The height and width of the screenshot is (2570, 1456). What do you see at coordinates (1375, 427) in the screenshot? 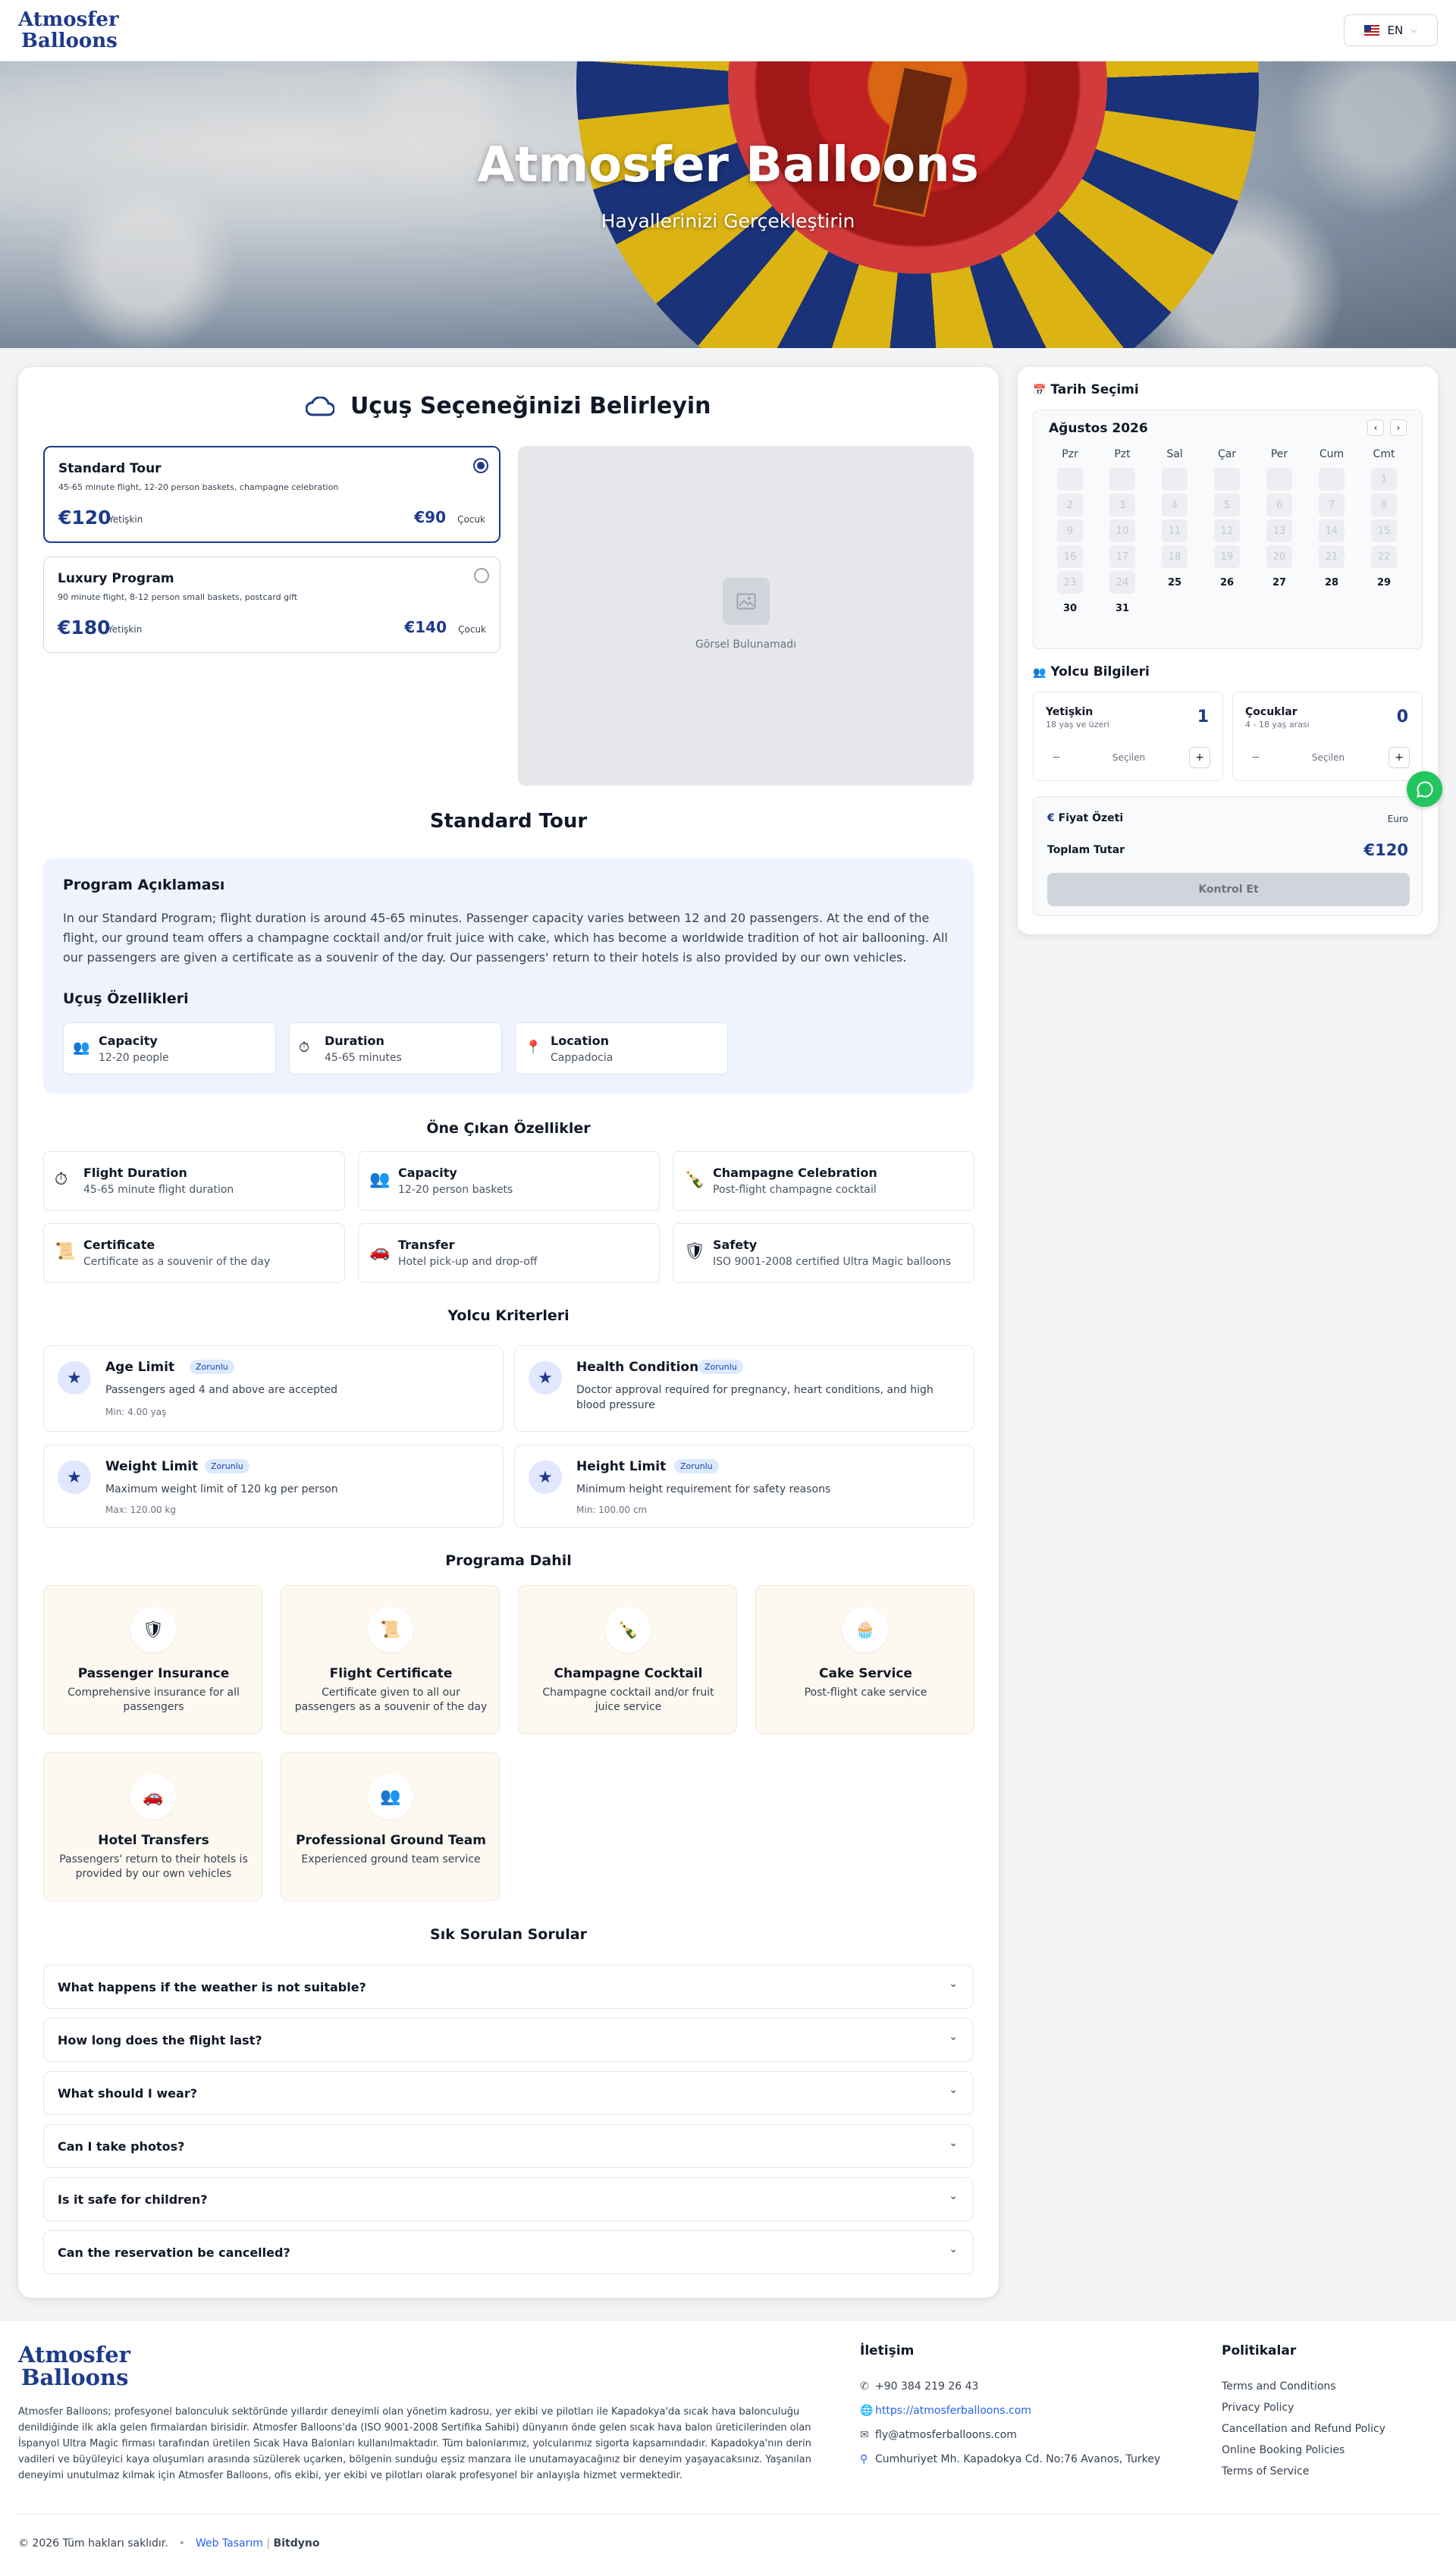
I see `prev-month-button: ‹` at bounding box center [1375, 427].